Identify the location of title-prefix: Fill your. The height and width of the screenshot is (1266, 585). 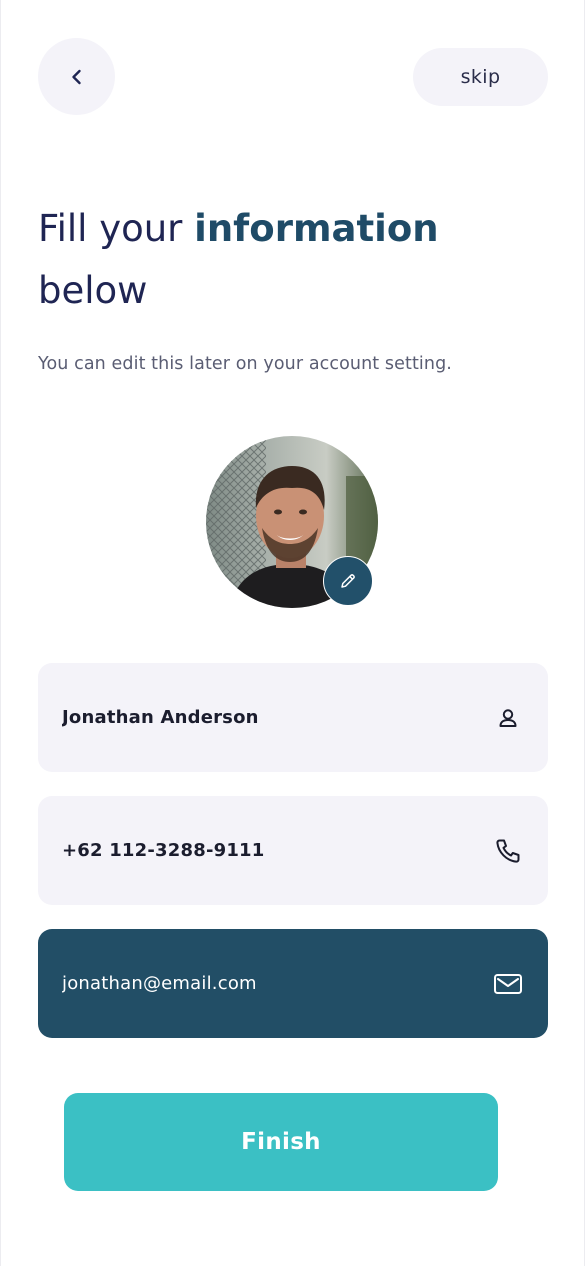
(116, 228).